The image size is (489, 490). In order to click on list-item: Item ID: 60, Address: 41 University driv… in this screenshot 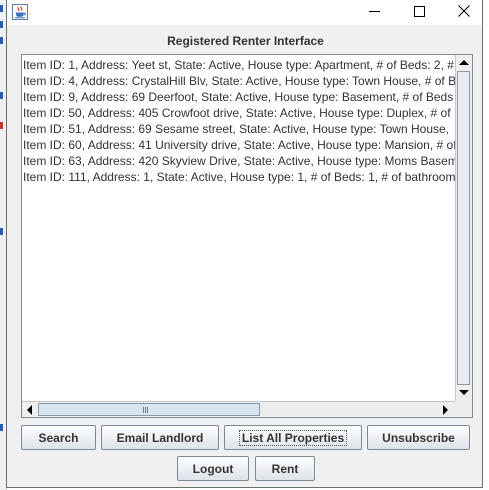, I will do `click(239, 145)`.